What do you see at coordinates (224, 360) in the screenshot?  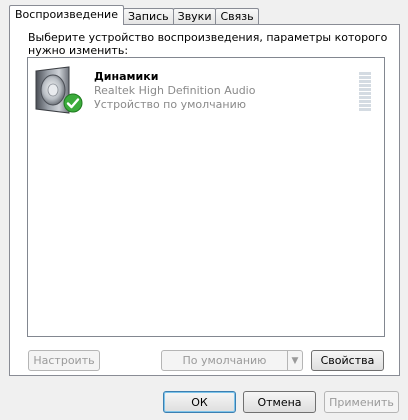 I see `set-default-button: По умолчанию` at bounding box center [224, 360].